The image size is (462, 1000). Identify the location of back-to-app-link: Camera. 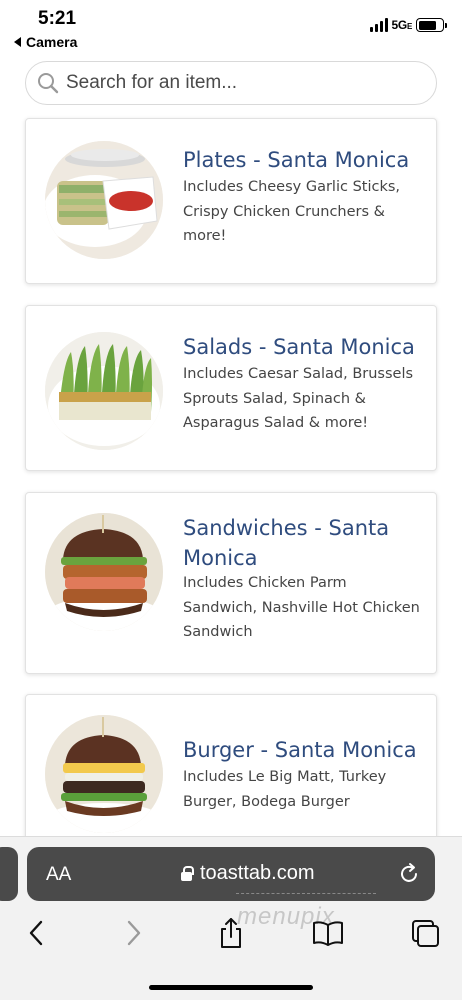
(45, 42).